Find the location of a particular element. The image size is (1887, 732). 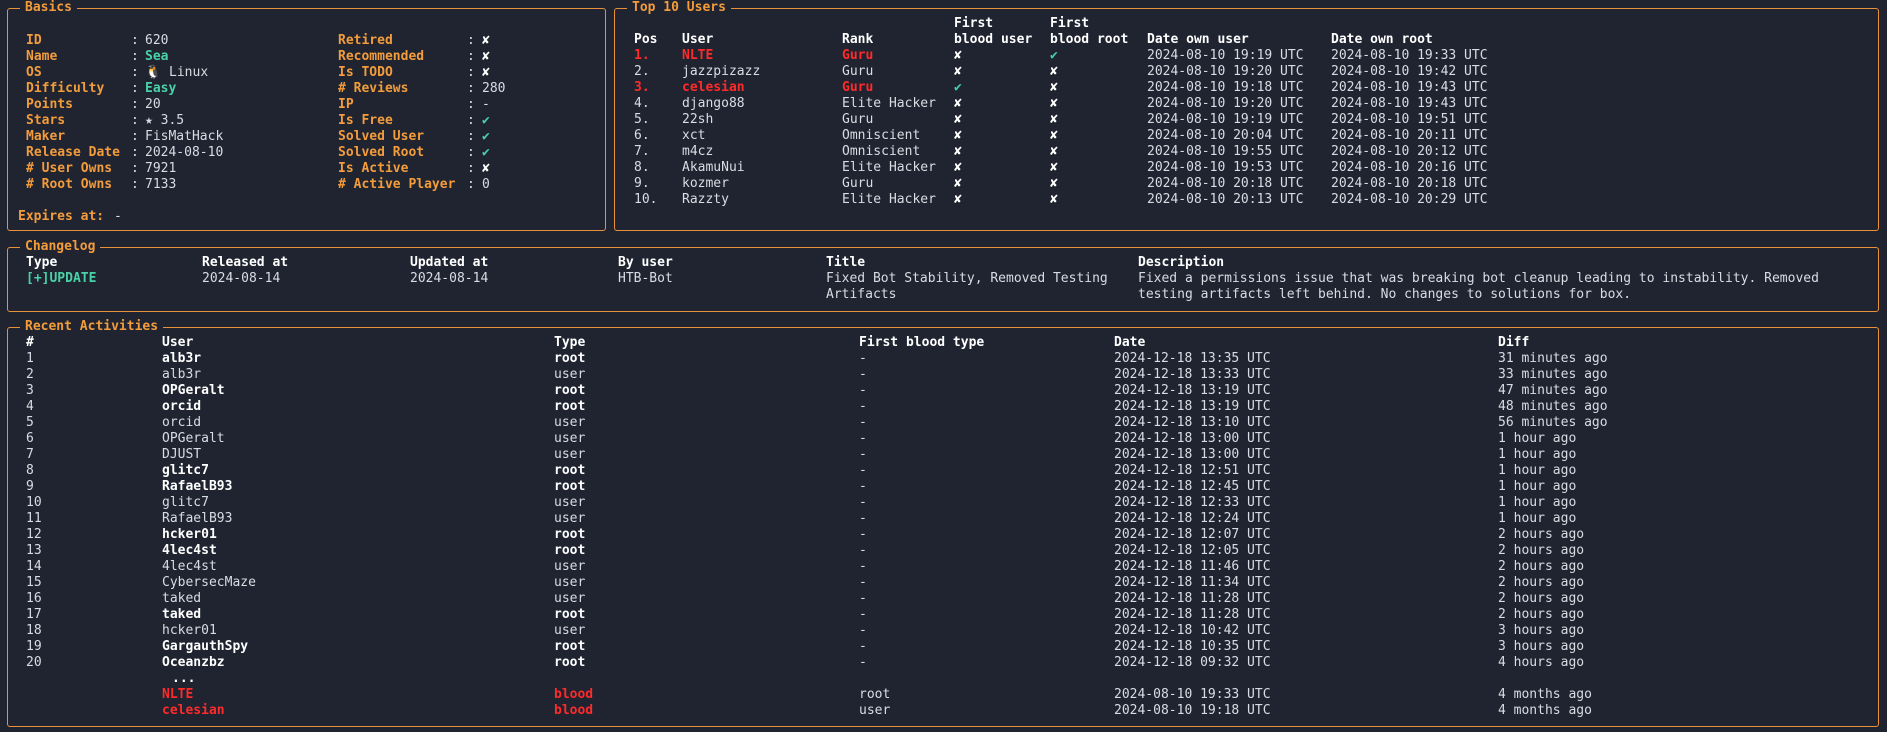

th-pos: Pos is located at coordinates (646, 39).